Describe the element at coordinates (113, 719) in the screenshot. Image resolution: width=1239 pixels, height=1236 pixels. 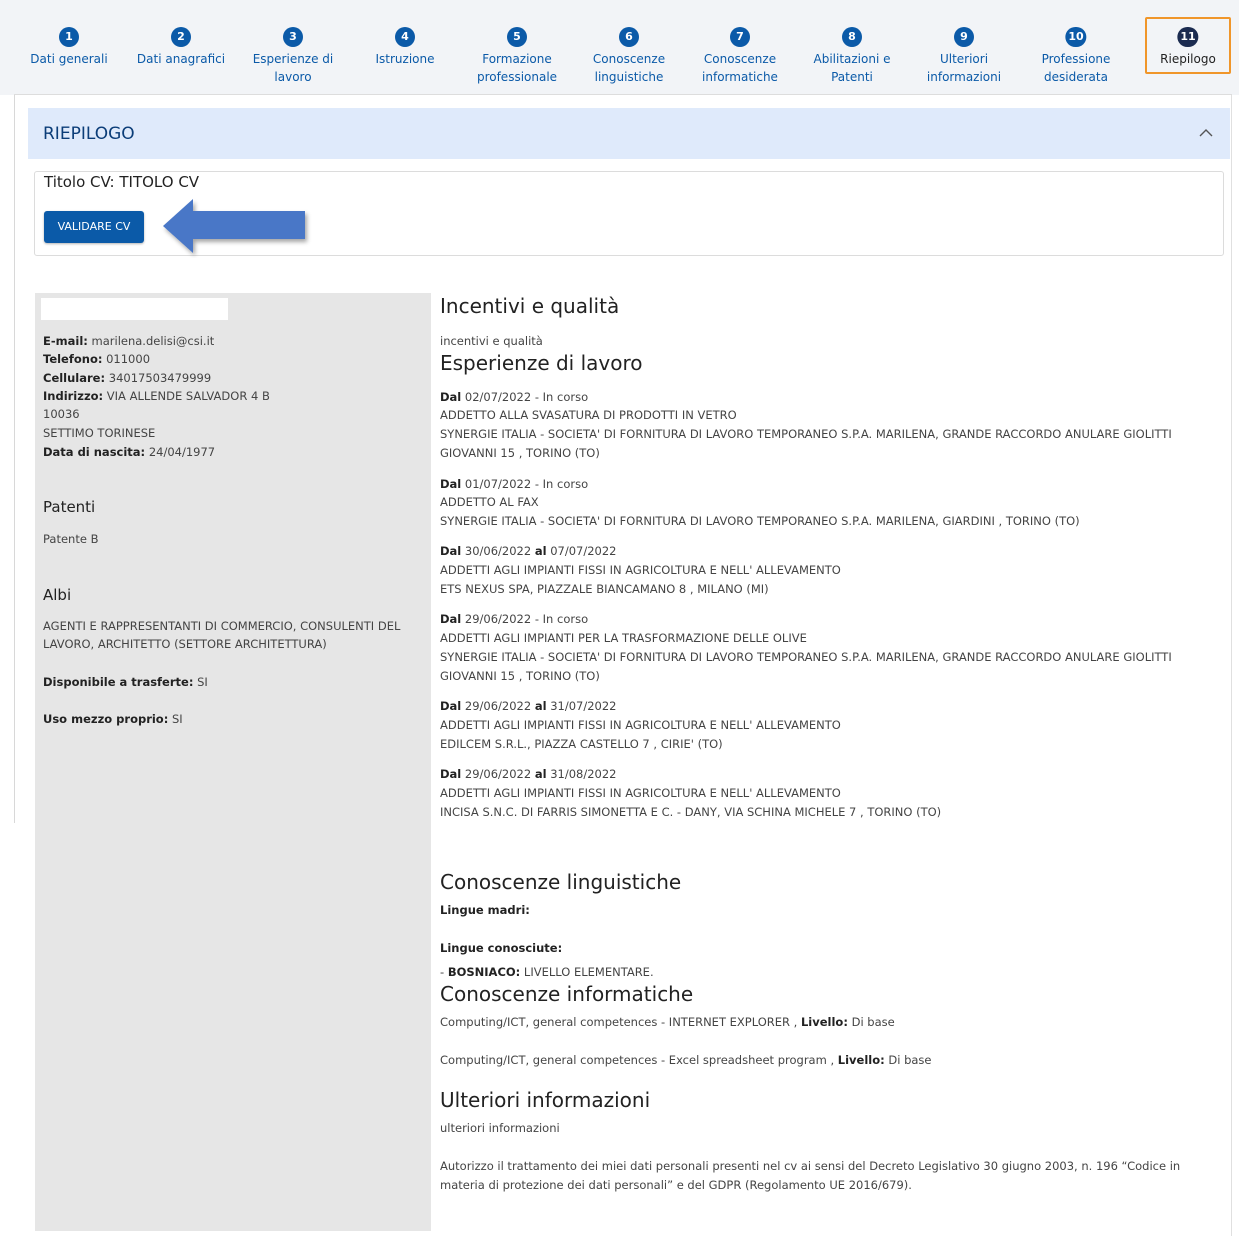
I see `vehicle-row: Uso mezzo proprio: SI` at that location.